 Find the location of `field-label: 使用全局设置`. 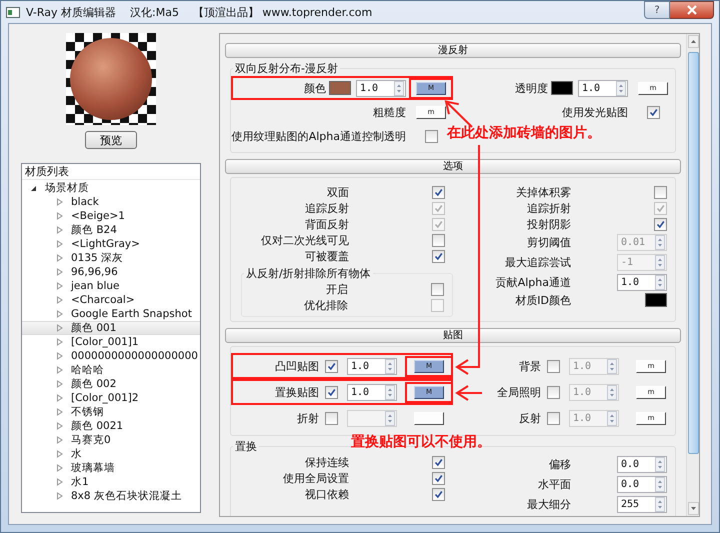

field-label: 使用全局设置 is located at coordinates (316, 478).